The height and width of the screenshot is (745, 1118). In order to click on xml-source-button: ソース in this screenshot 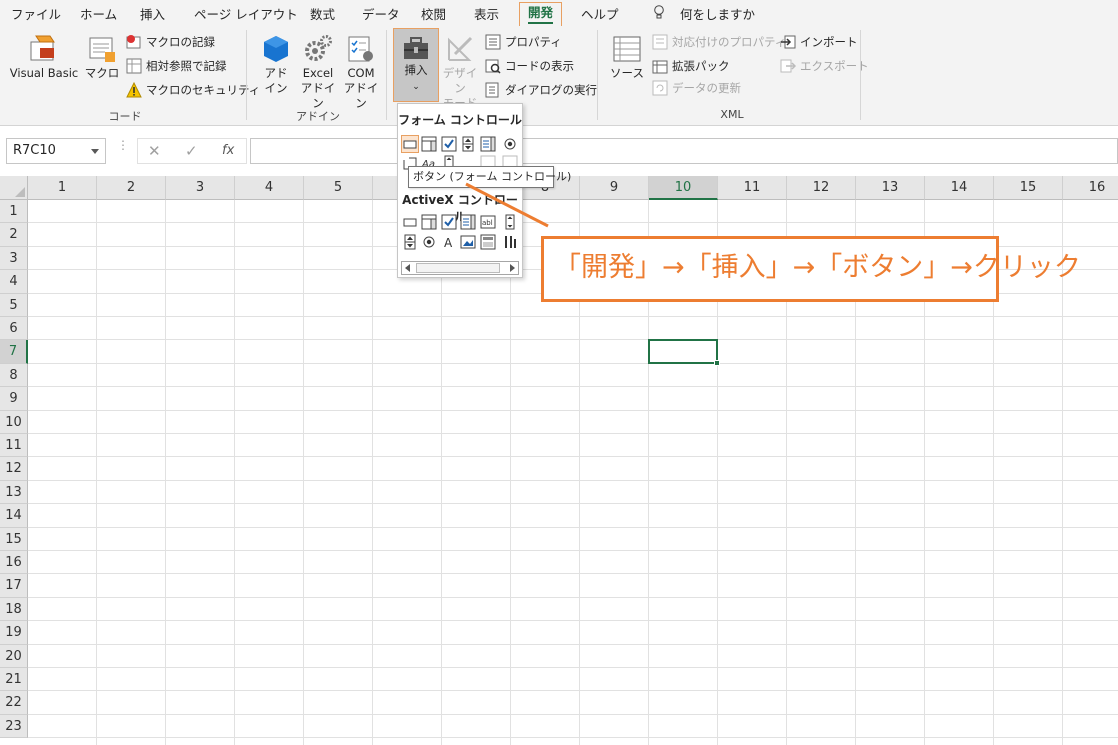, I will do `click(627, 57)`.